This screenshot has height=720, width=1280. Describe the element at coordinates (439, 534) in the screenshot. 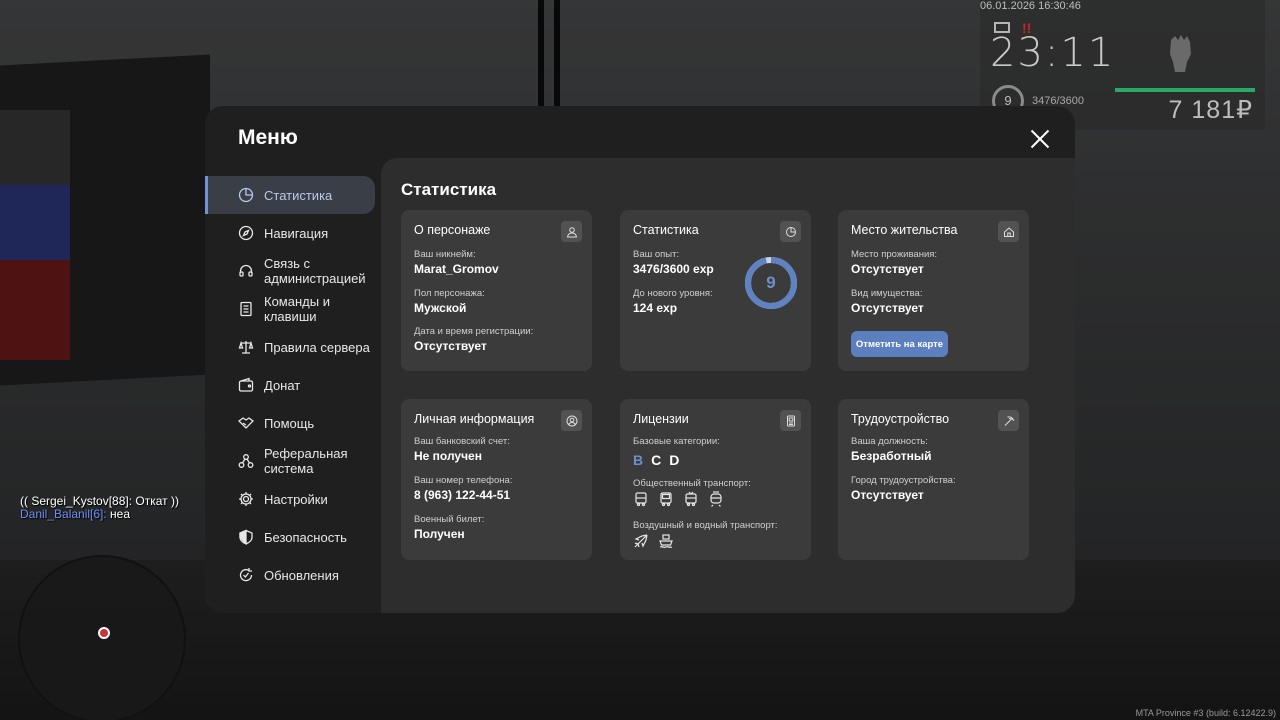

I see `military-value: Получен` at that location.